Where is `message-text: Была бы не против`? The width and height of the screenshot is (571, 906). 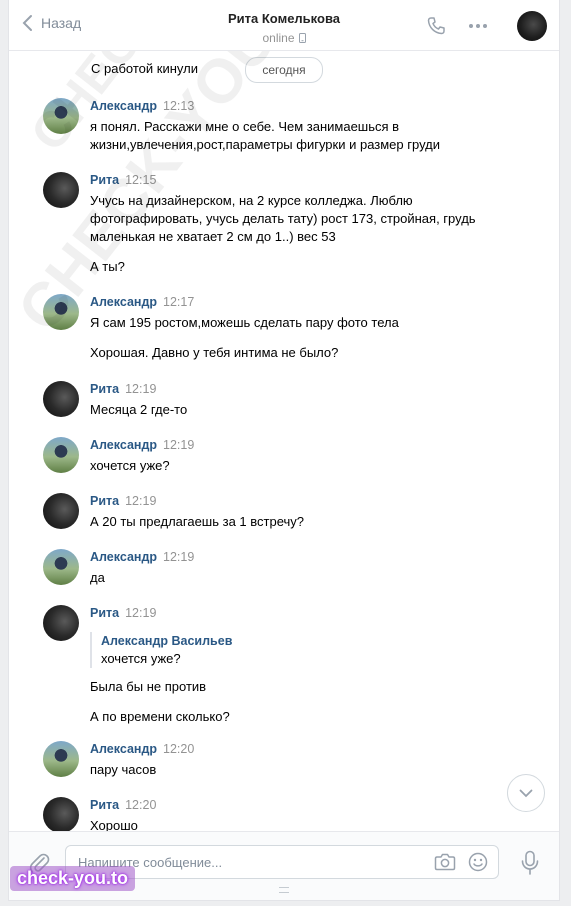
message-text: Была бы не против is located at coordinates (148, 686).